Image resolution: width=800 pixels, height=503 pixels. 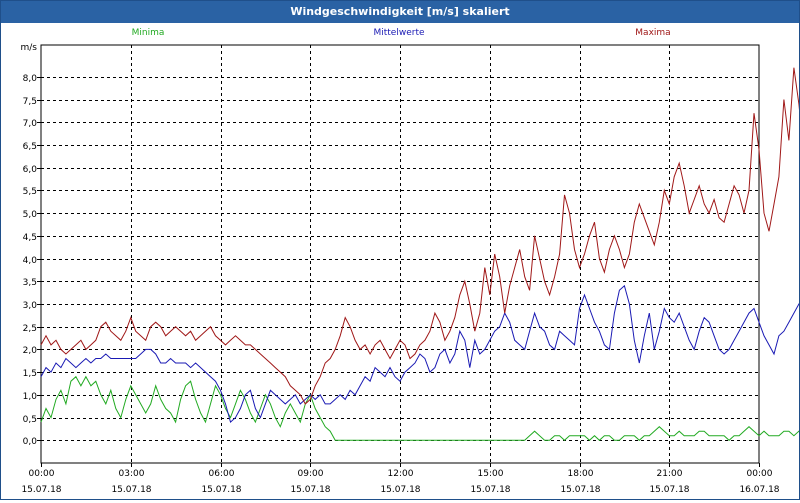 What do you see at coordinates (30, 238) in the screenshot?
I see `y-tick-label: 4,5` at bounding box center [30, 238].